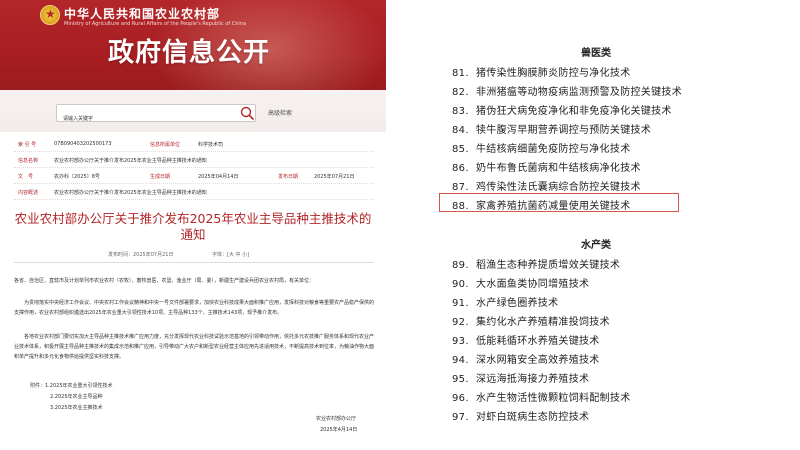 The height and width of the screenshot is (450, 800). Describe the element at coordinates (596, 53) in the screenshot. I see `vet-category-heading: 兽医类` at that location.